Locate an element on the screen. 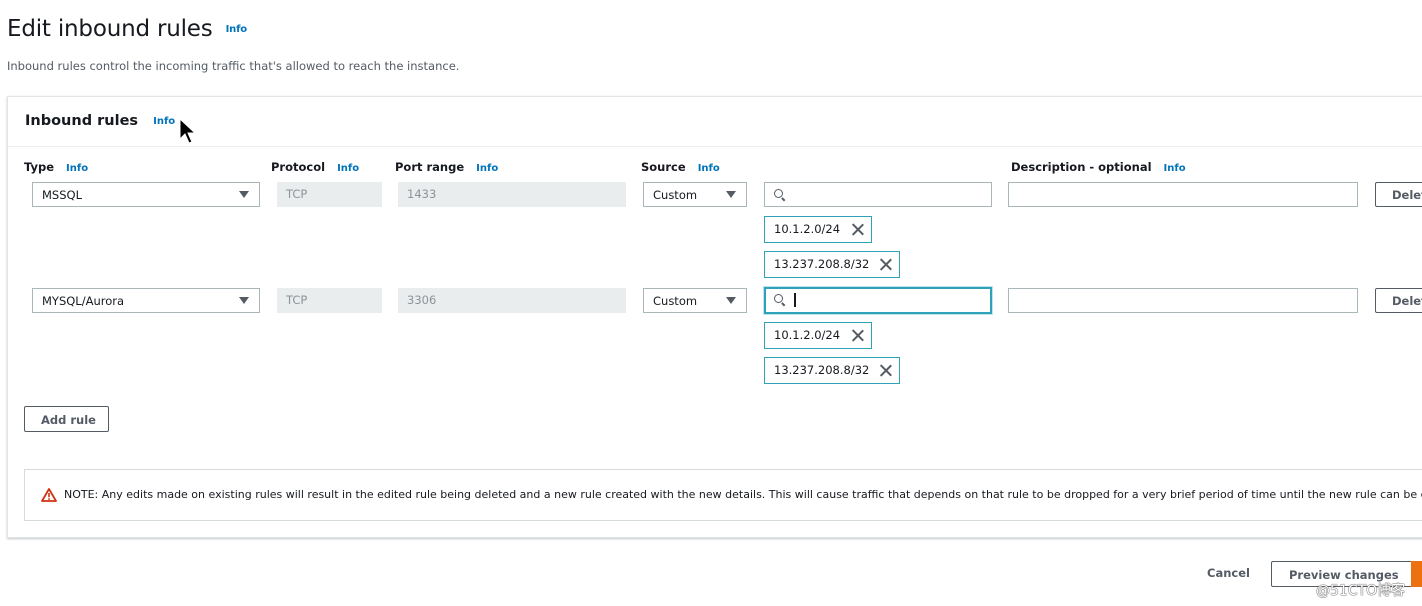  rule-1-source-type-select: Custom is located at coordinates (695, 194).